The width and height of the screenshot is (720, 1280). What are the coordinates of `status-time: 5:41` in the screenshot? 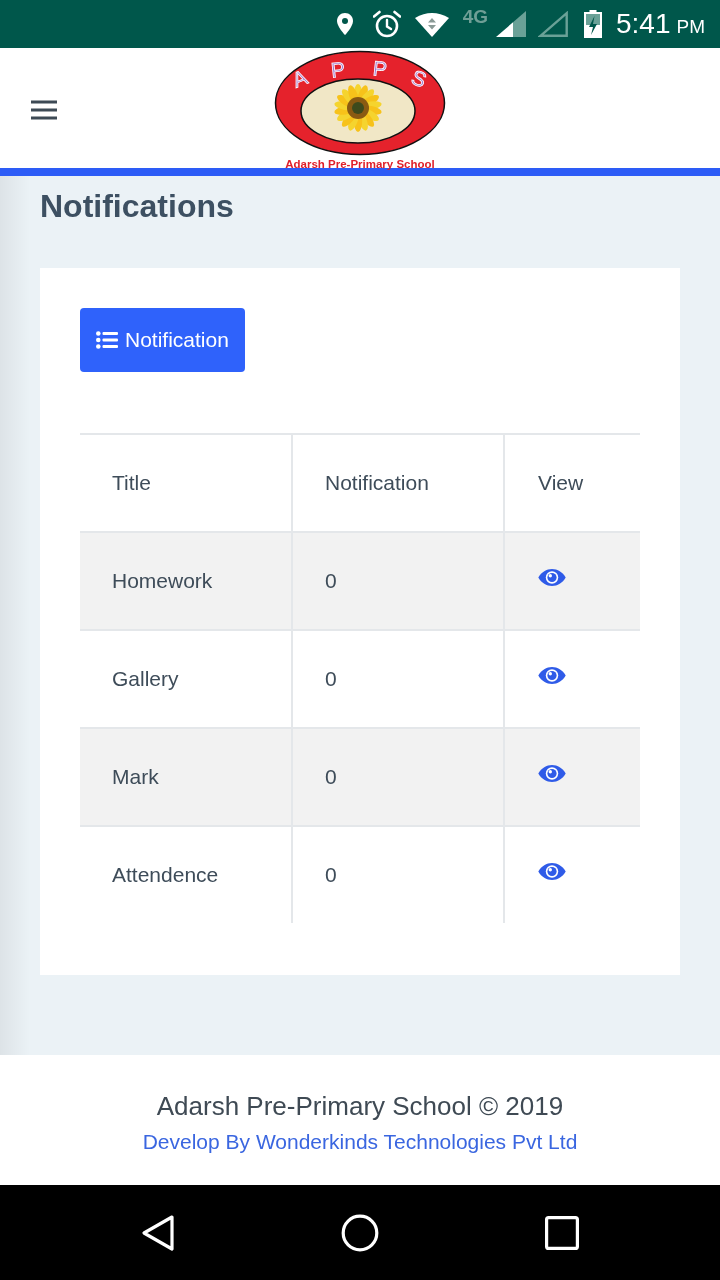 It's located at (643, 24).